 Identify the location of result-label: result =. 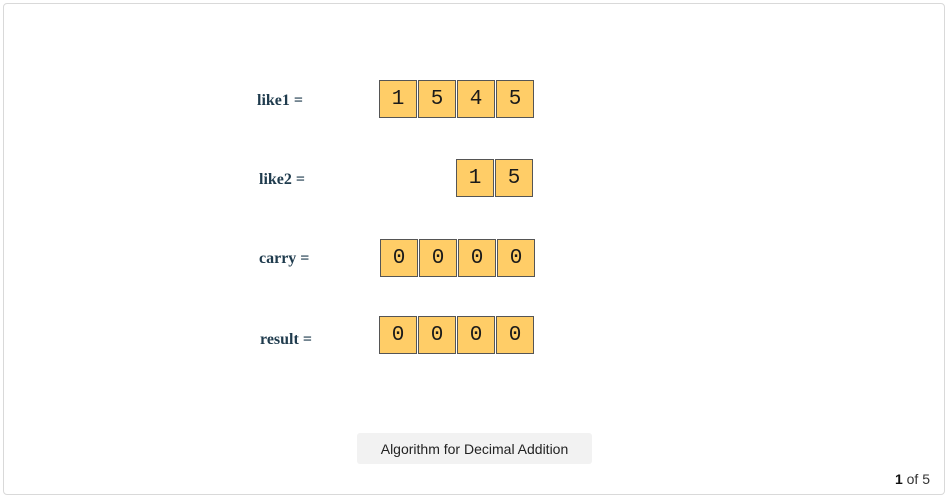
(286, 339).